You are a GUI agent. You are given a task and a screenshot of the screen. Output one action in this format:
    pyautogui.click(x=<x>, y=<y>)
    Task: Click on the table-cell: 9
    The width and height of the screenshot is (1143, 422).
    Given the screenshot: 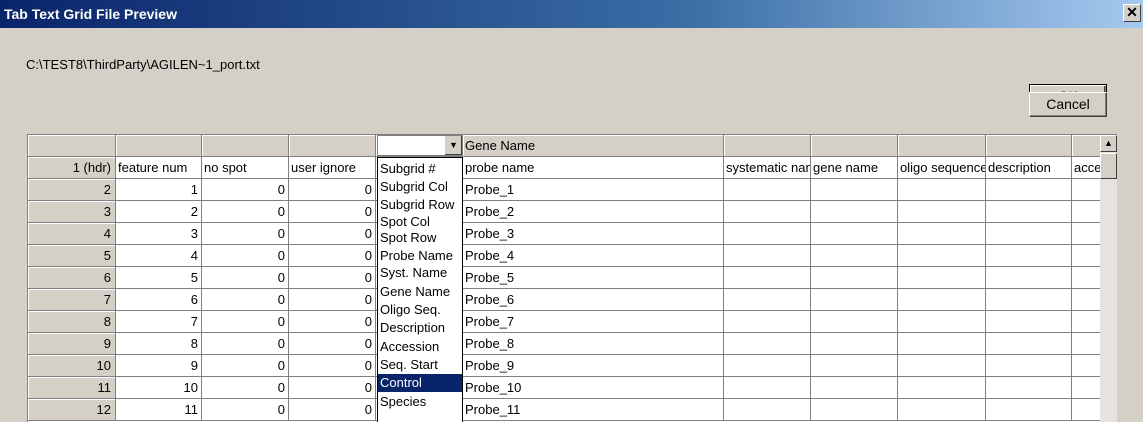 What is the action you would take?
    pyautogui.click(x=159, y=366)
    